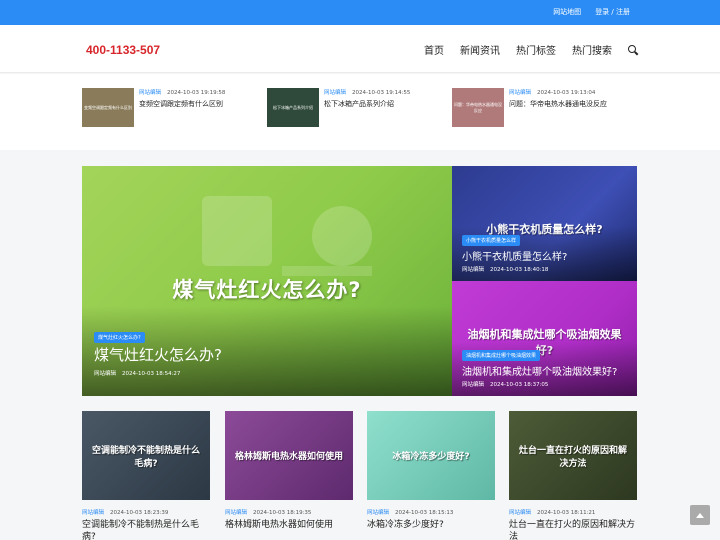  What do you see at coordinates (491, 240) in the screenshot?
I see `category-tag: 小熊干衣机质量怎么样` at bounding box center [491, 240].